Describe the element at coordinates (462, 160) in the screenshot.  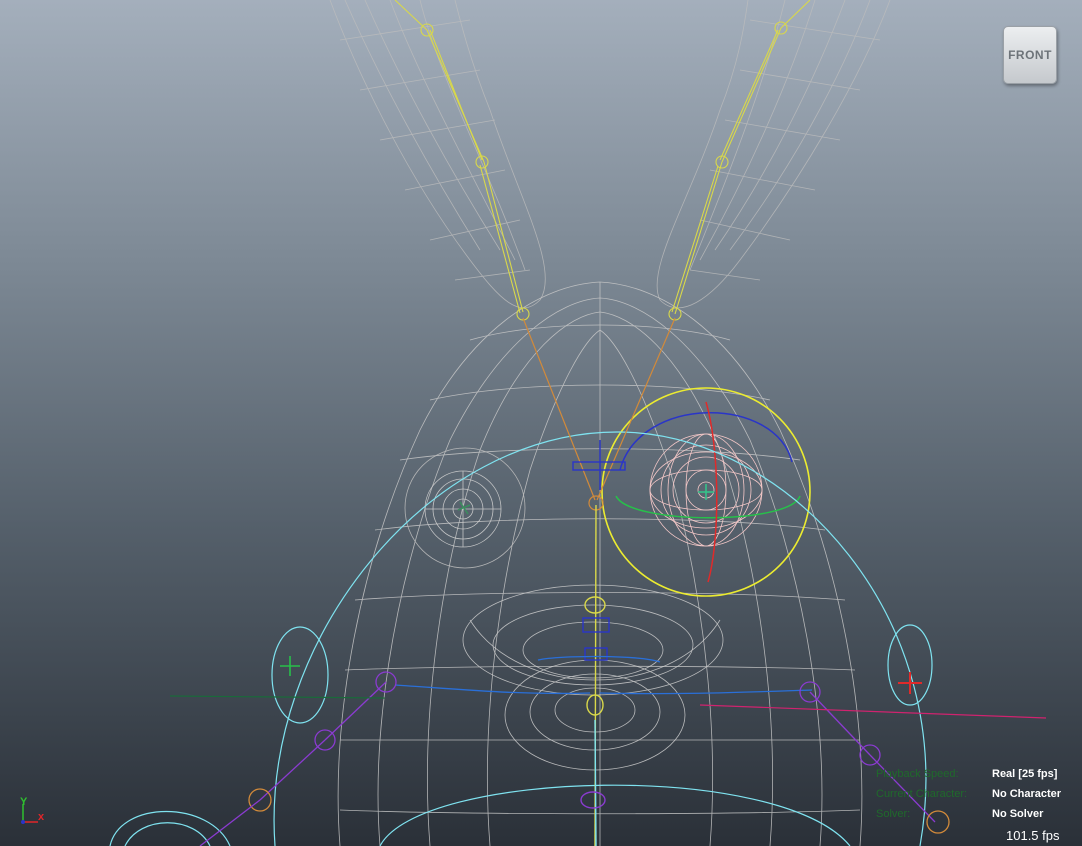
I see `ear-joint-chain-left` at that location.